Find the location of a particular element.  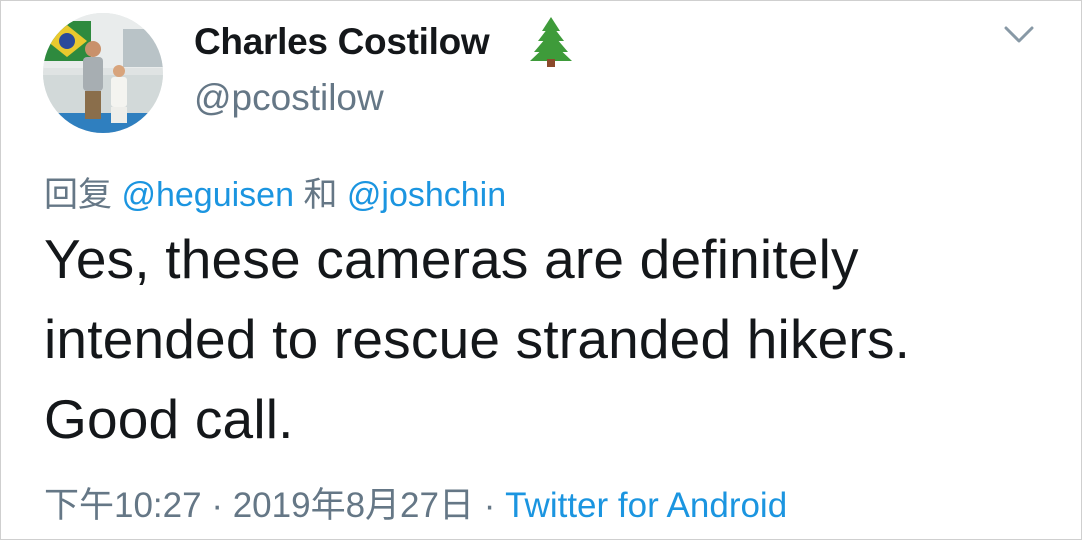

mention-joshchin: @joshchin is located at coordinates (426, 195).